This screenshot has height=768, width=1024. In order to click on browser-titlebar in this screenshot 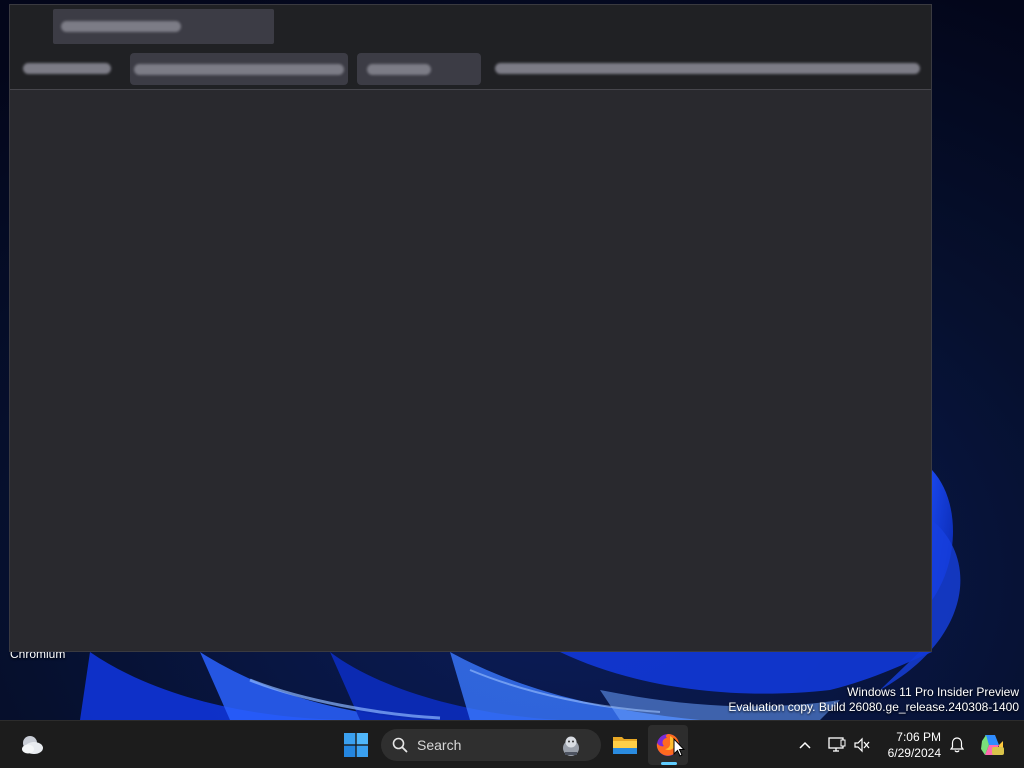, I will do `click(470, 26)`.